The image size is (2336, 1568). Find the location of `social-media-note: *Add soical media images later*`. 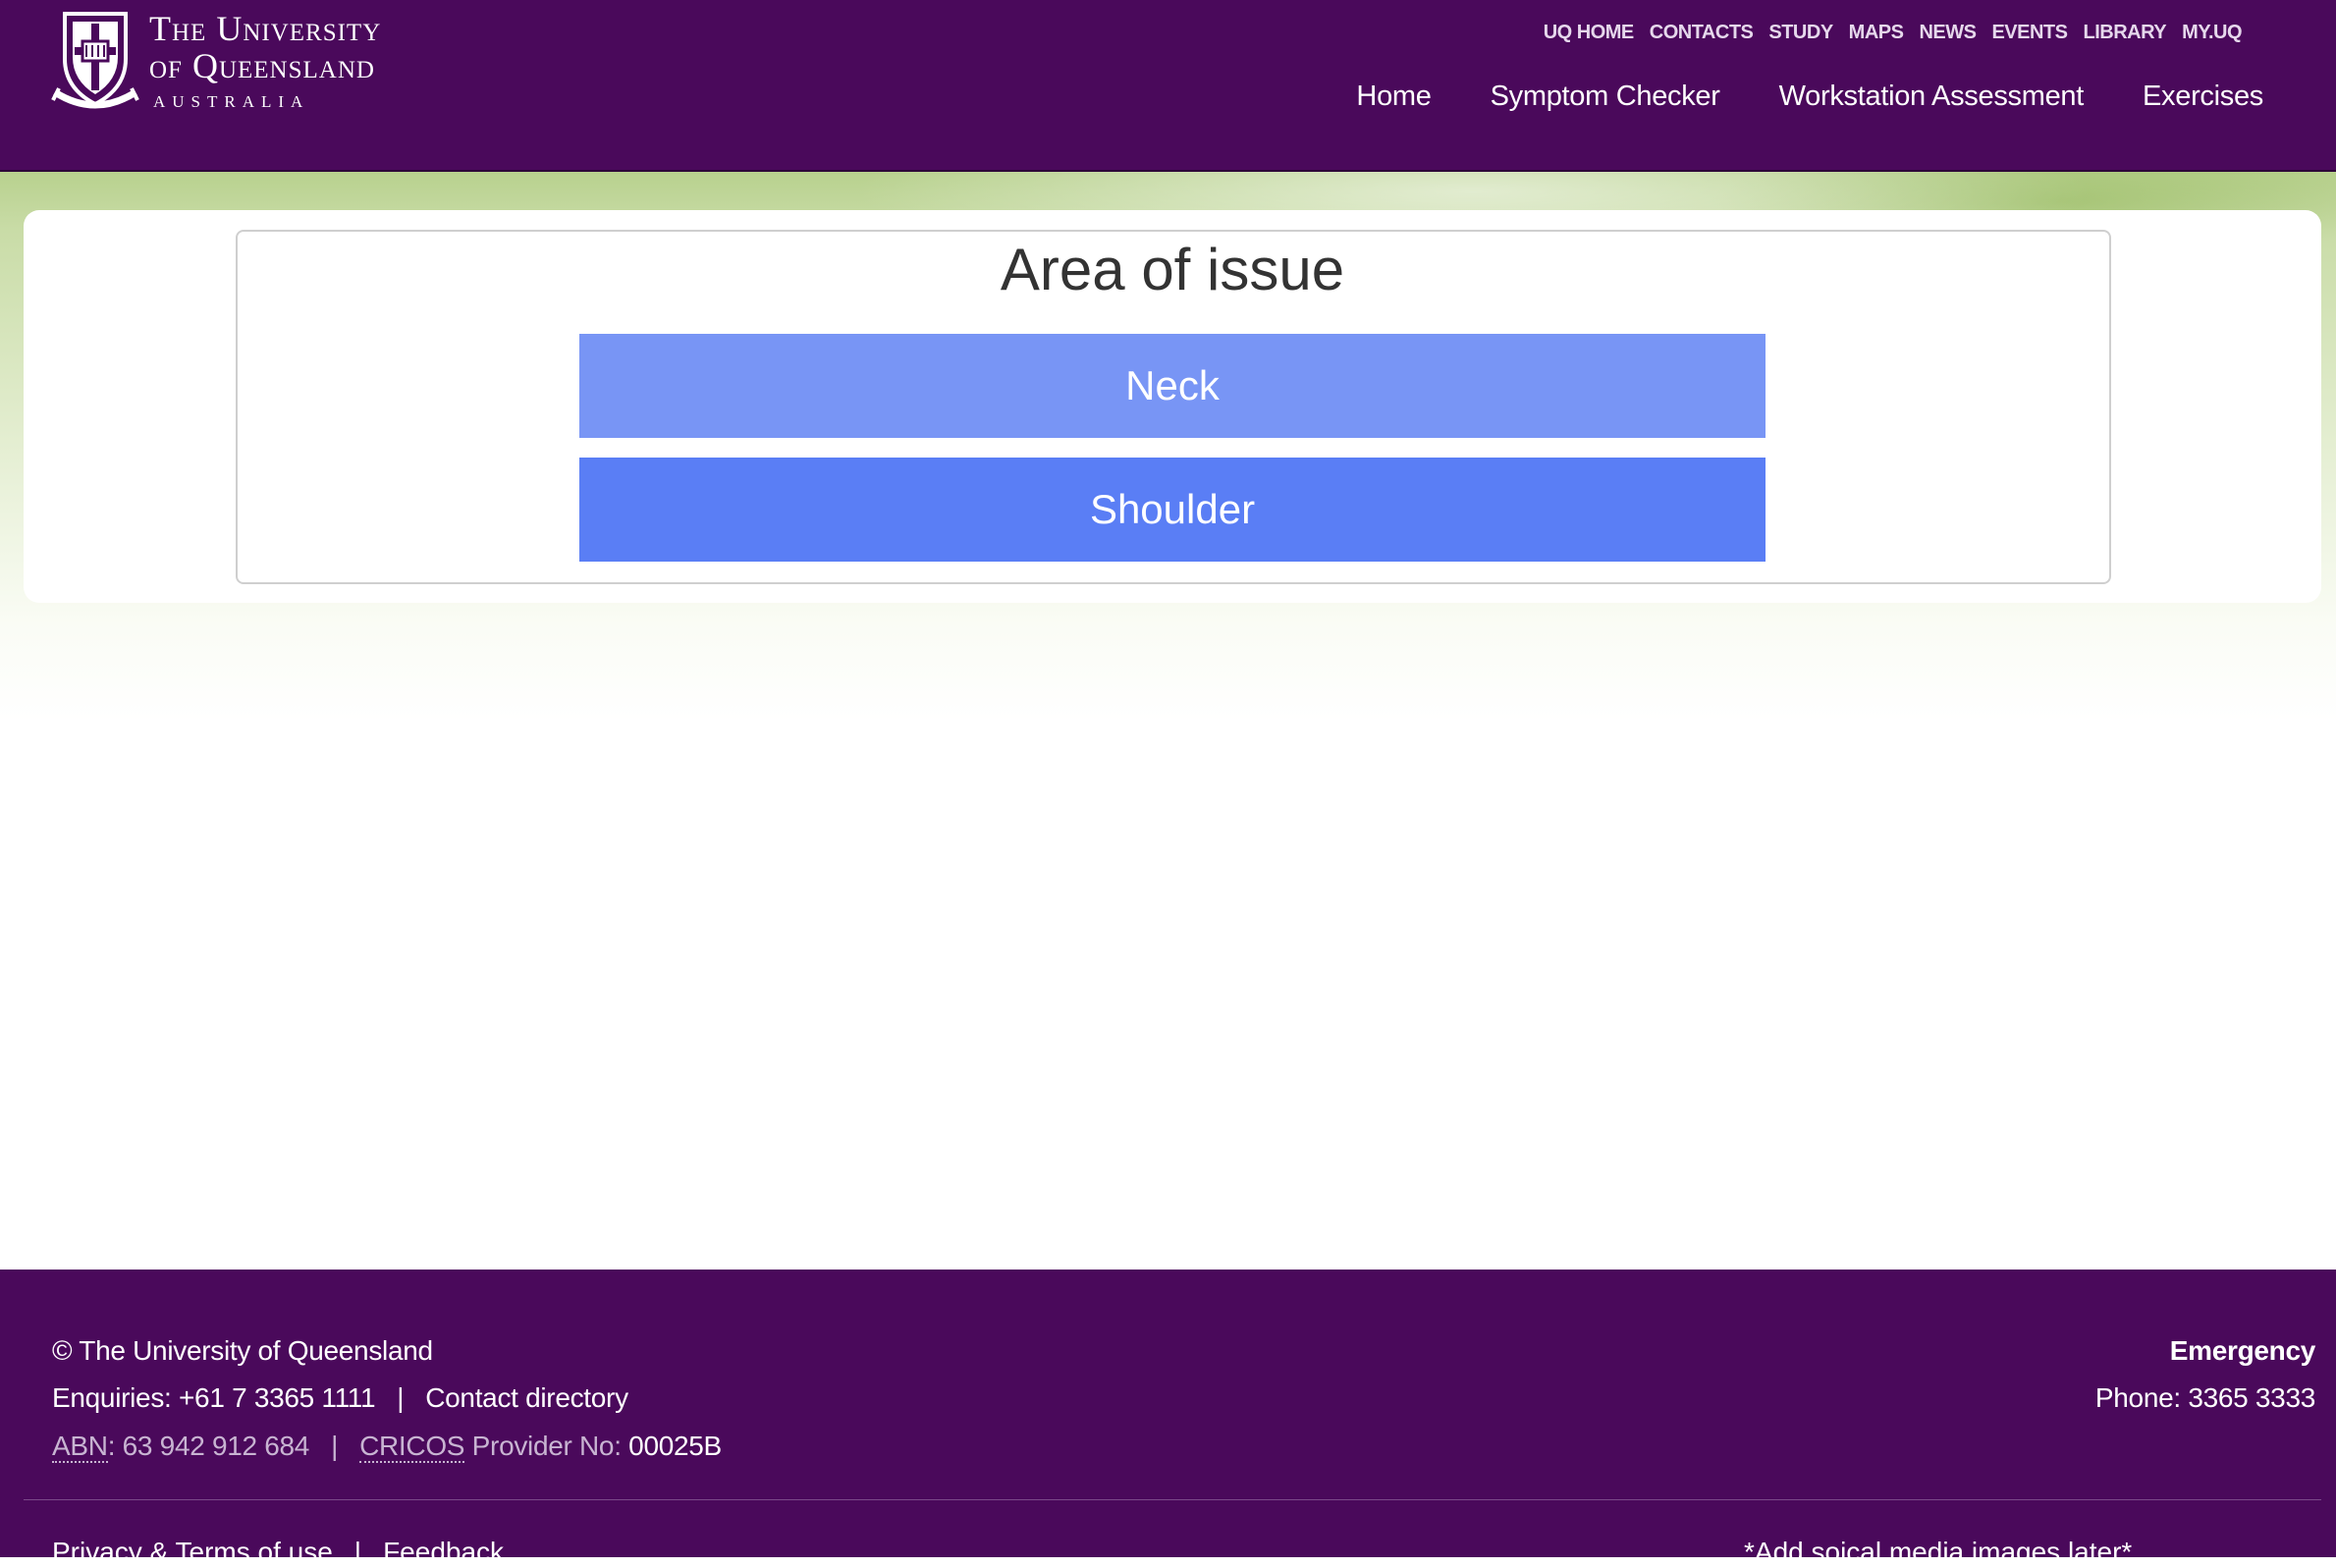

social-media-note: *Add soical media images later* is located at coordinates (1938, 1552).